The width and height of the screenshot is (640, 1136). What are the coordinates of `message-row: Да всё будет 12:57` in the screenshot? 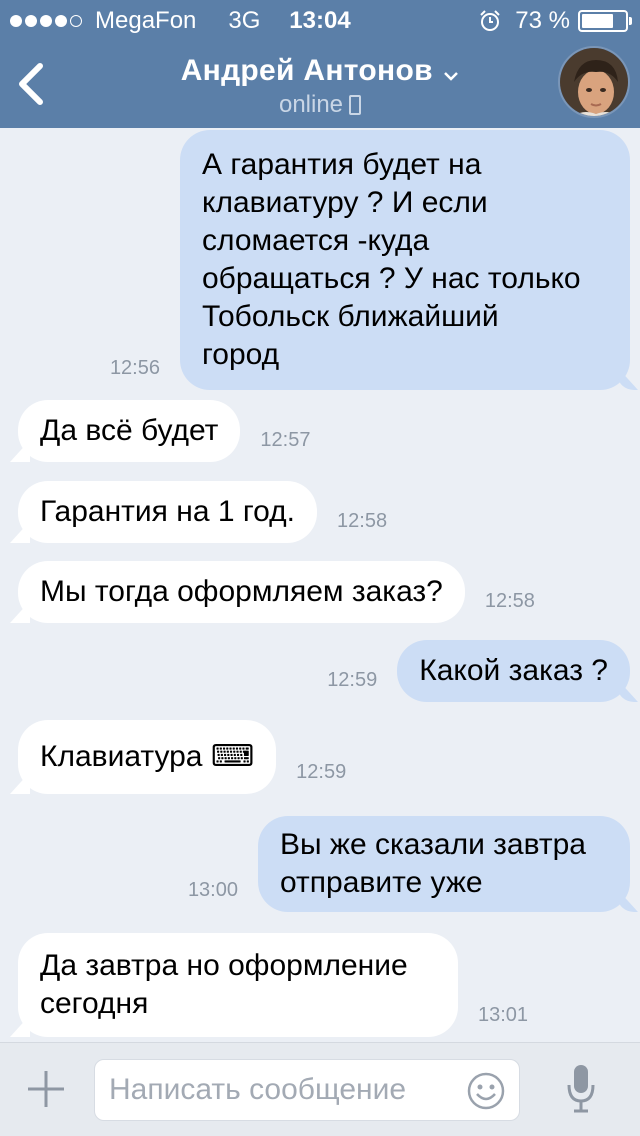 It's located at (164, 431).